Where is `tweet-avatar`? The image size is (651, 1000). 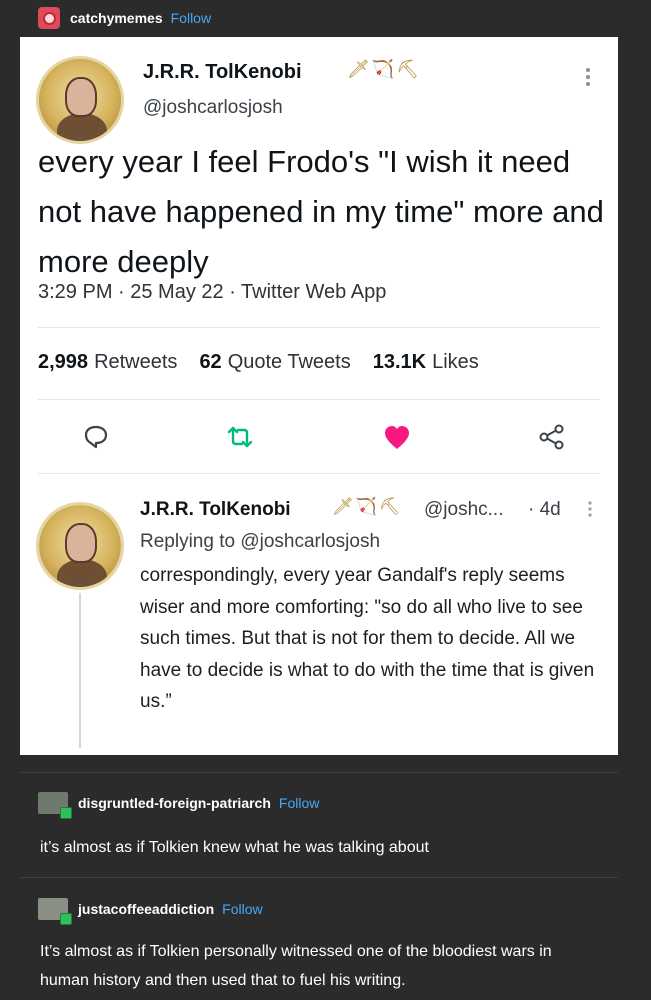 tweet-avatar is located at coordinates (80, 100).